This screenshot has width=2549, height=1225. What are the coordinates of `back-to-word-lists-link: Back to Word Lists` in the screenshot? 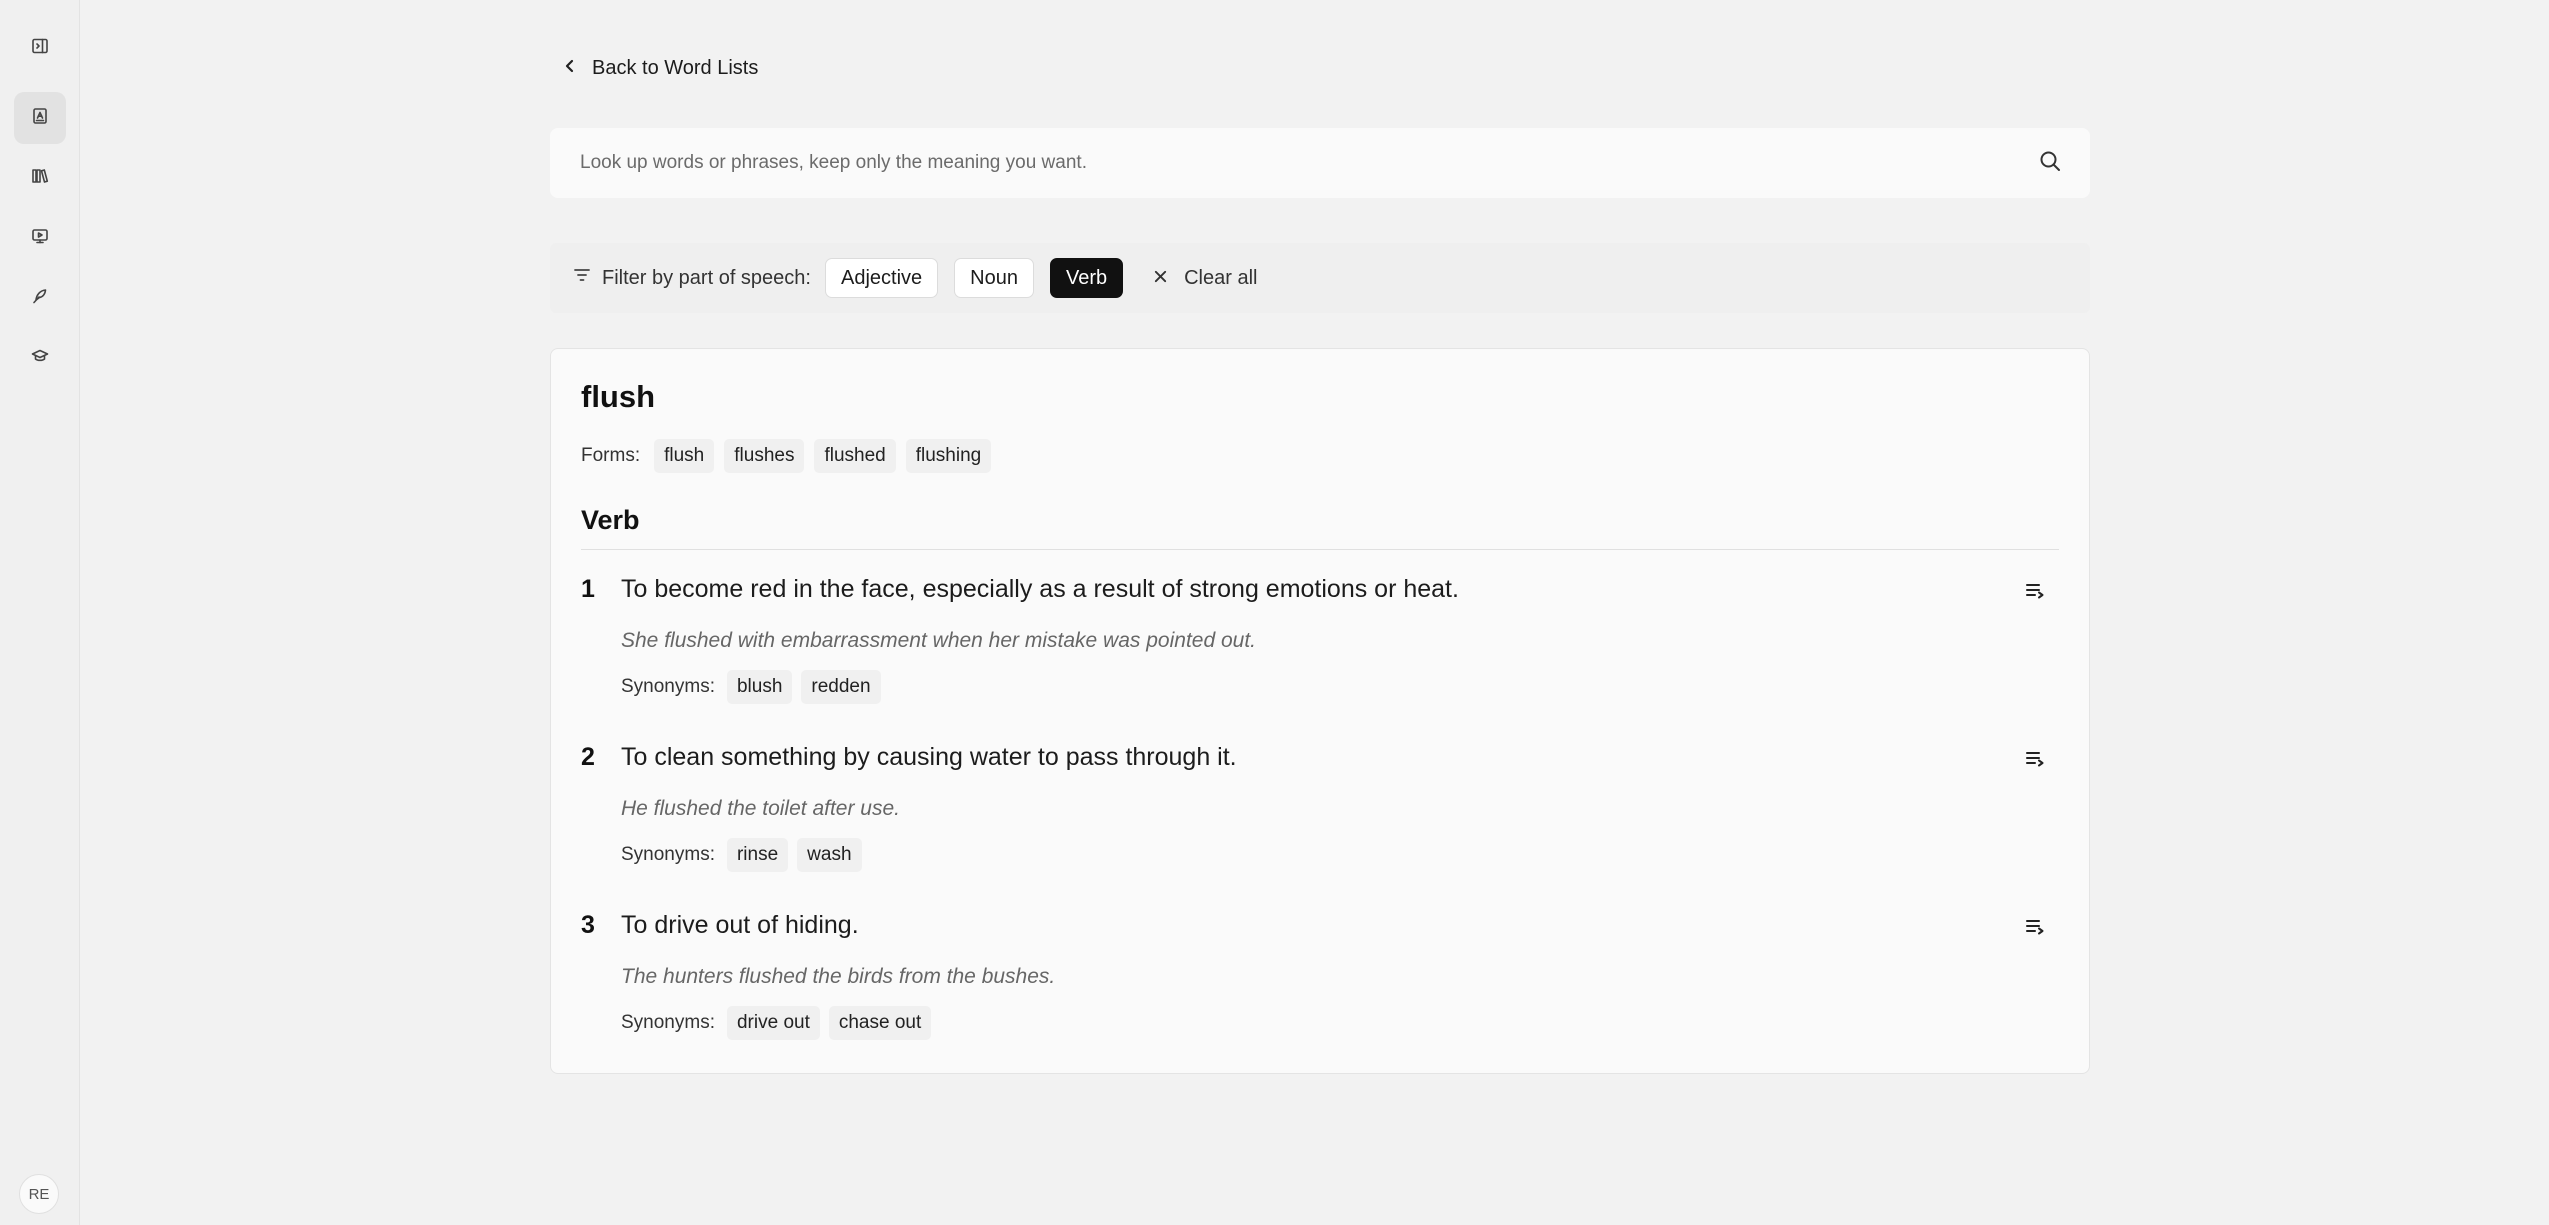 It's located at (660, 68).